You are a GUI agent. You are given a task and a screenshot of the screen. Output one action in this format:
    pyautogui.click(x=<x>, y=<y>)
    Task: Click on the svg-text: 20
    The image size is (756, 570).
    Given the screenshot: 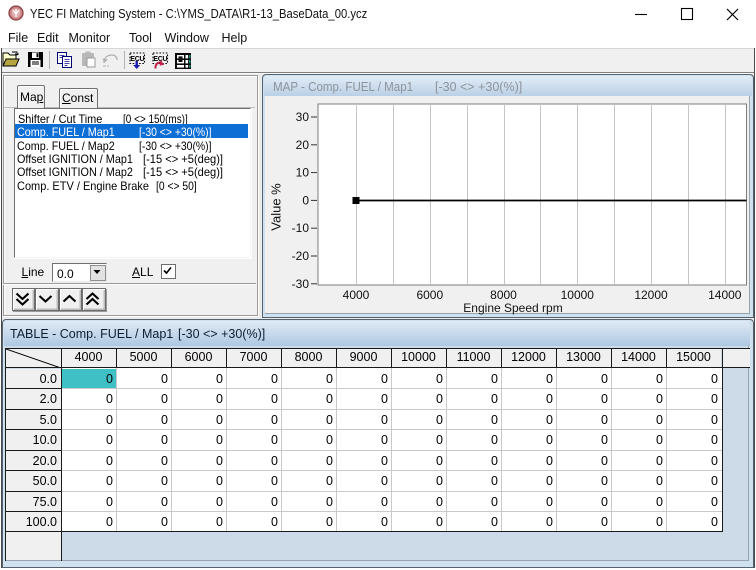 What is the action you would take?
    pyautogui.click(x=303, y=145)
    